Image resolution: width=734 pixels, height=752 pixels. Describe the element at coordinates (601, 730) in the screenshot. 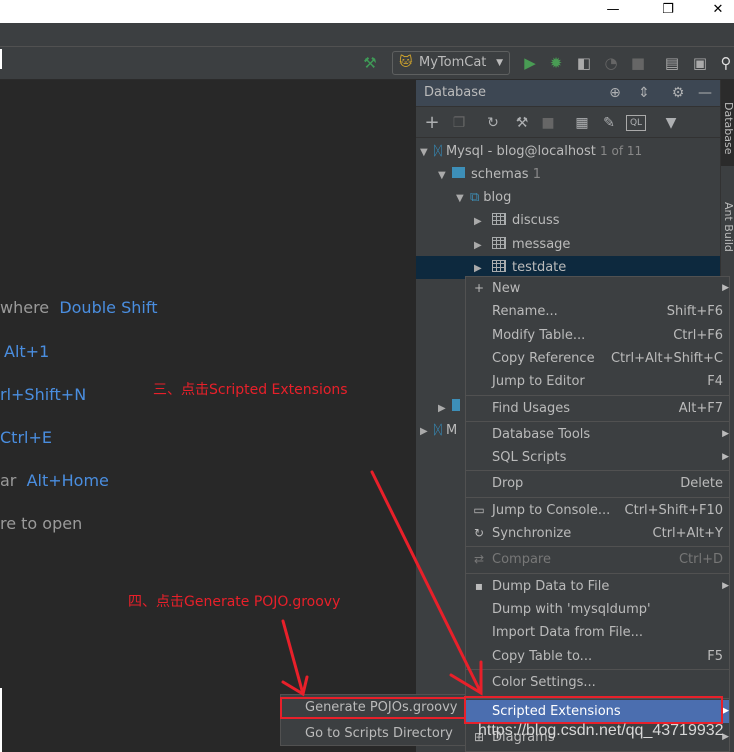

I see `watermark: https://blog.csdn.net/qq_43719932` at that location.